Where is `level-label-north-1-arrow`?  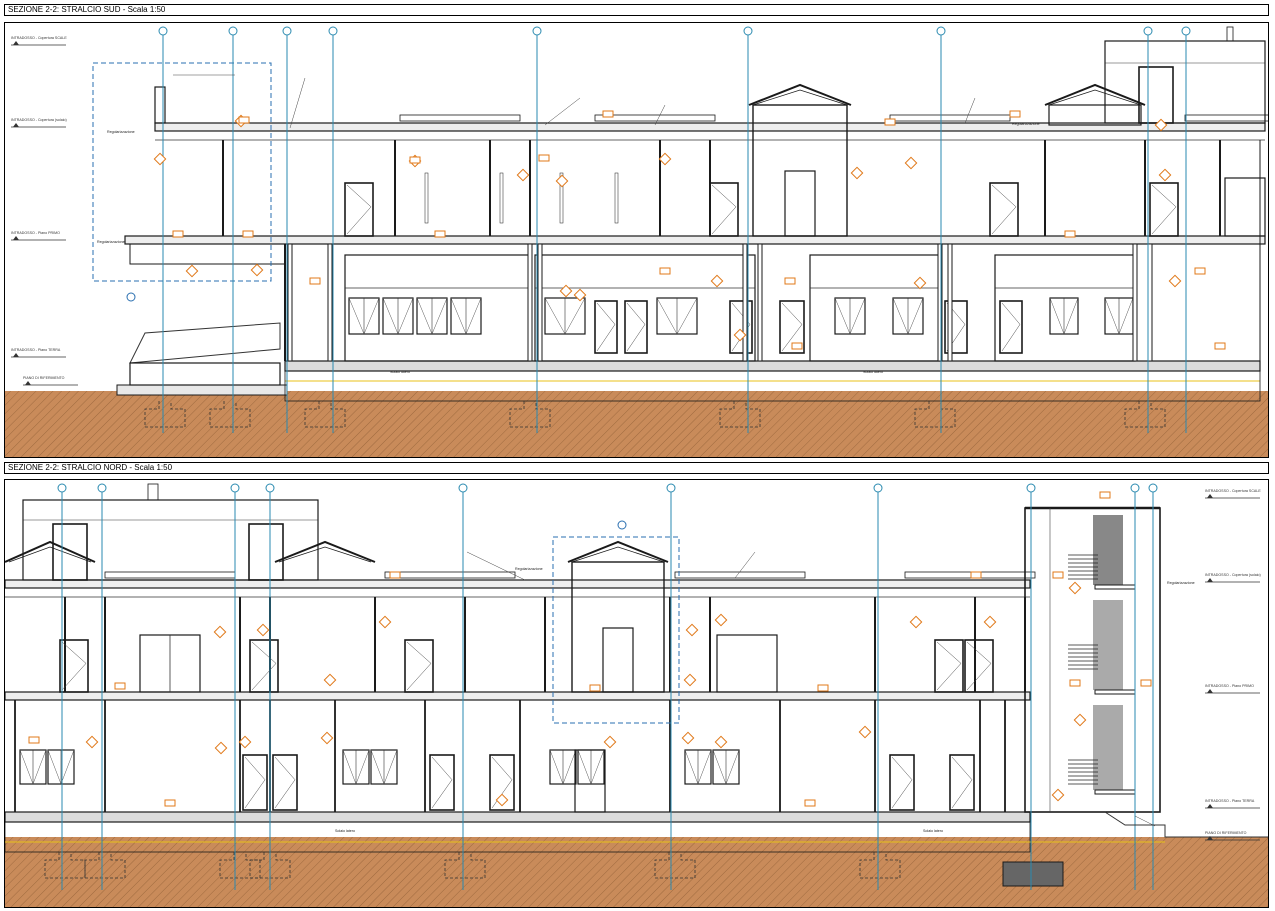
level-label-north-1-arrow is located at coordinates (1210, 580).